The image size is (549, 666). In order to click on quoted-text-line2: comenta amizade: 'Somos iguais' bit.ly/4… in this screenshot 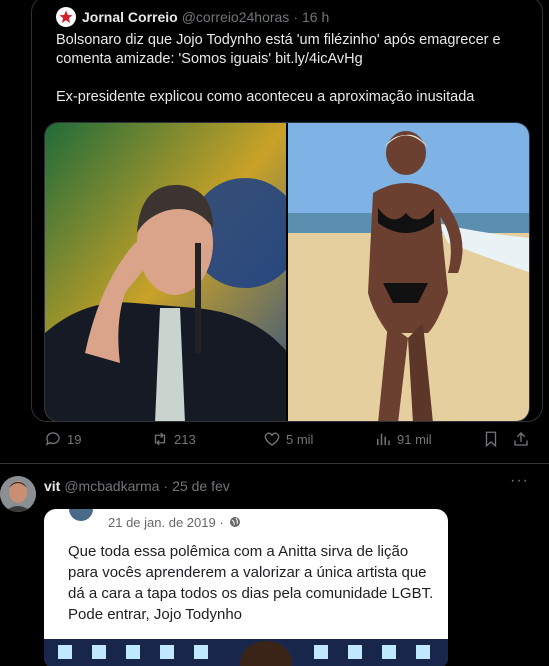, I will do `click(209, 59)`.